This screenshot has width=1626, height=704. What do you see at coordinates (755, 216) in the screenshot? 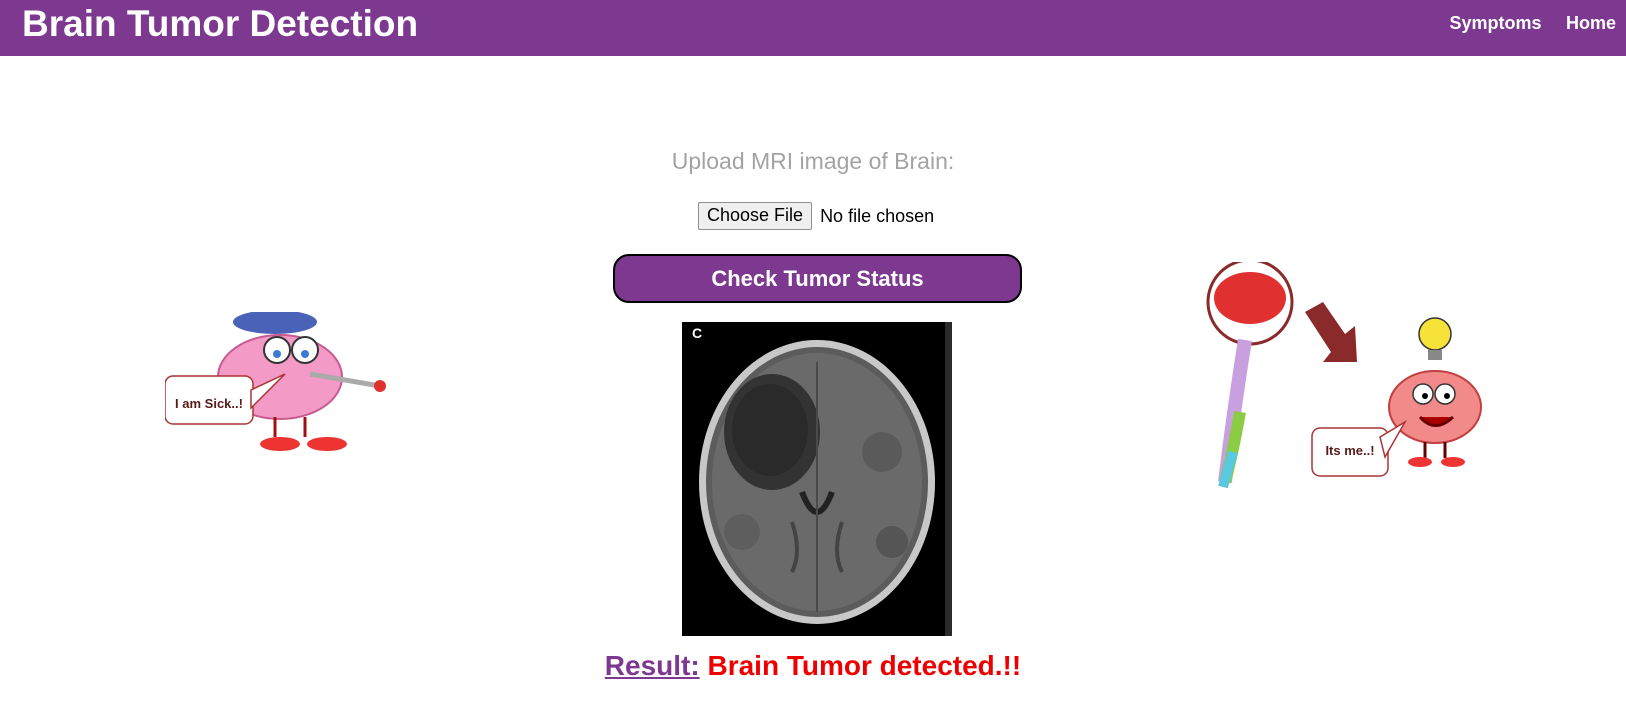
I see `choose-file-button: Choose File` at bounding box center [755, 216].